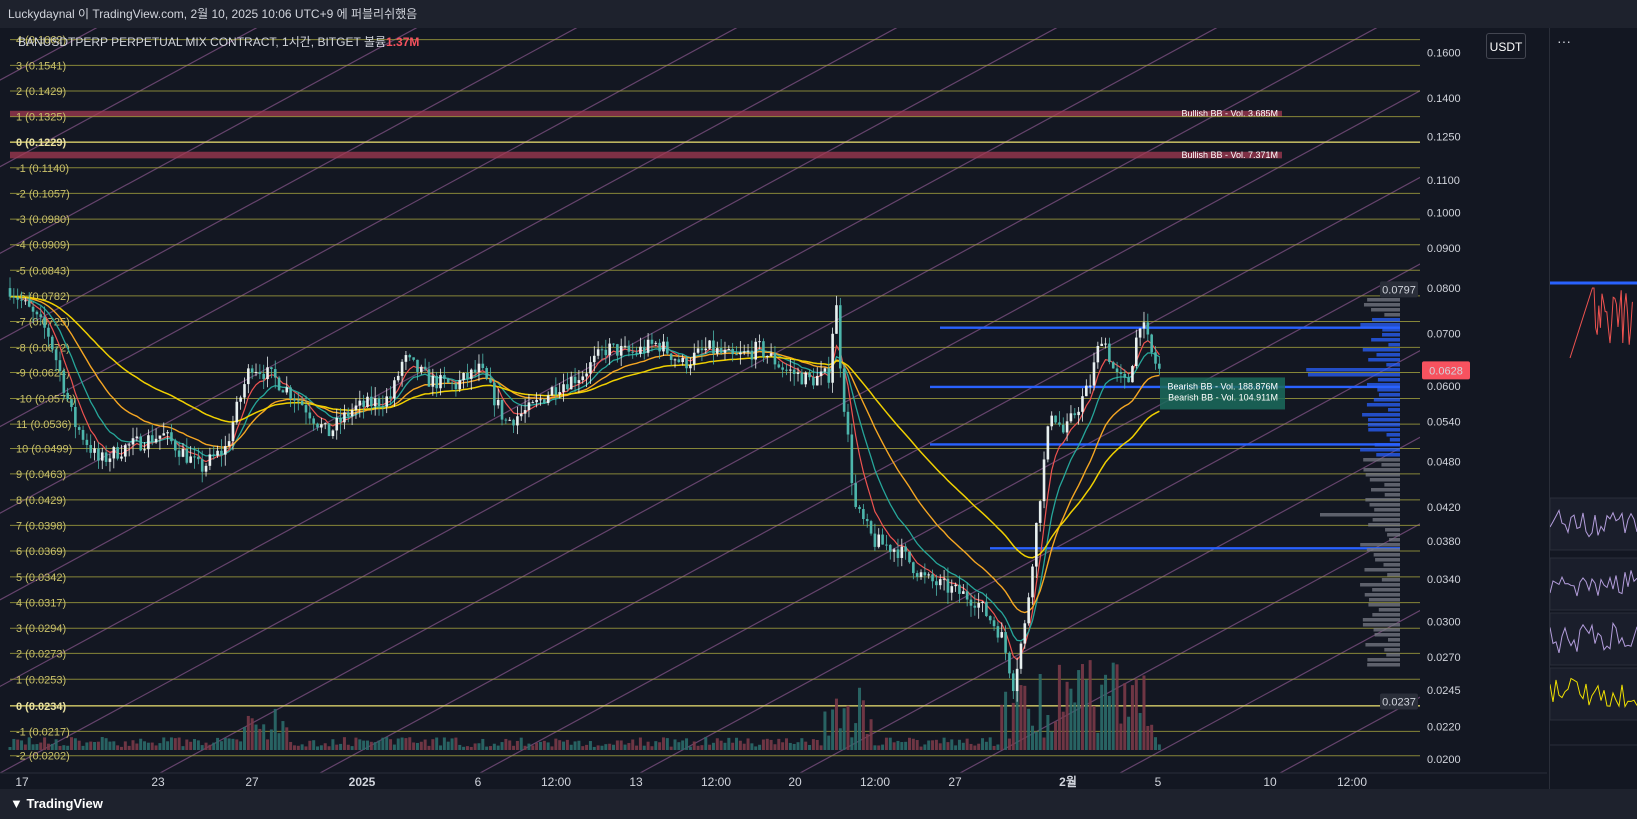 The height and width of the screenshot is (819, 1637). I want to click on x-tick-label: 27, so click(252, 782).